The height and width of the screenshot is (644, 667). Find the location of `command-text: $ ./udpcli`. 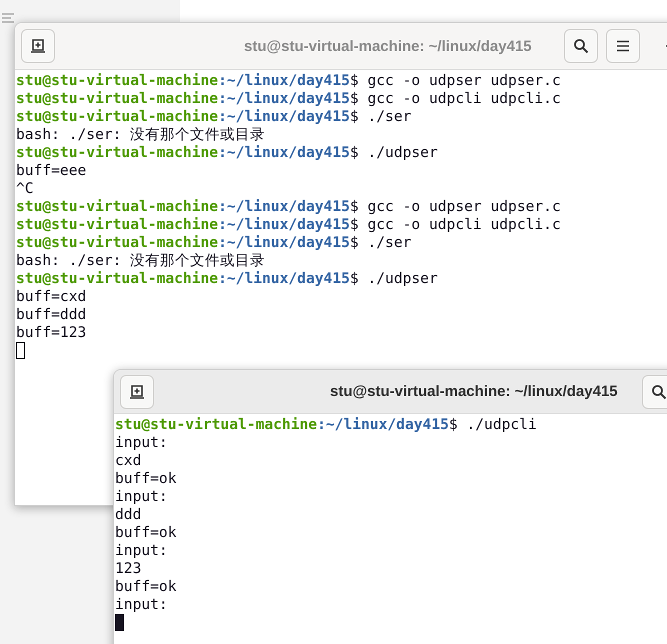

command-text: $ ./udpcli is located at coordinates (492, 425).